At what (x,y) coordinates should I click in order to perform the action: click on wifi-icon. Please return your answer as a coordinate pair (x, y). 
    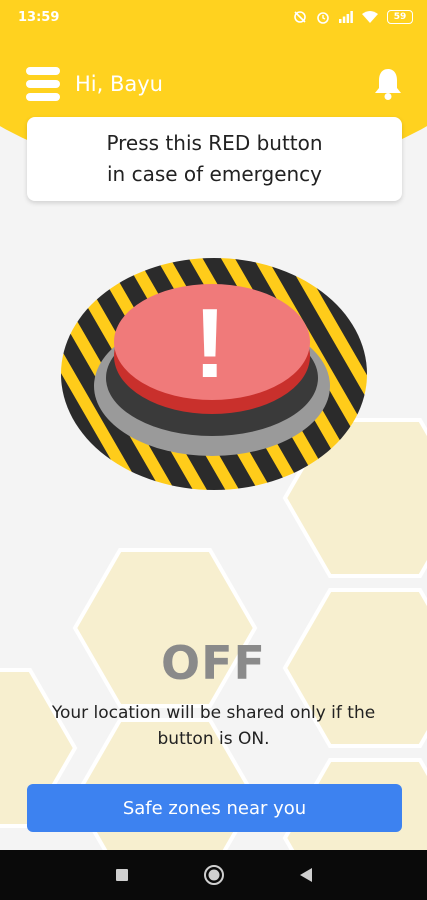
    Looking at the image, I should click on (370, 17).